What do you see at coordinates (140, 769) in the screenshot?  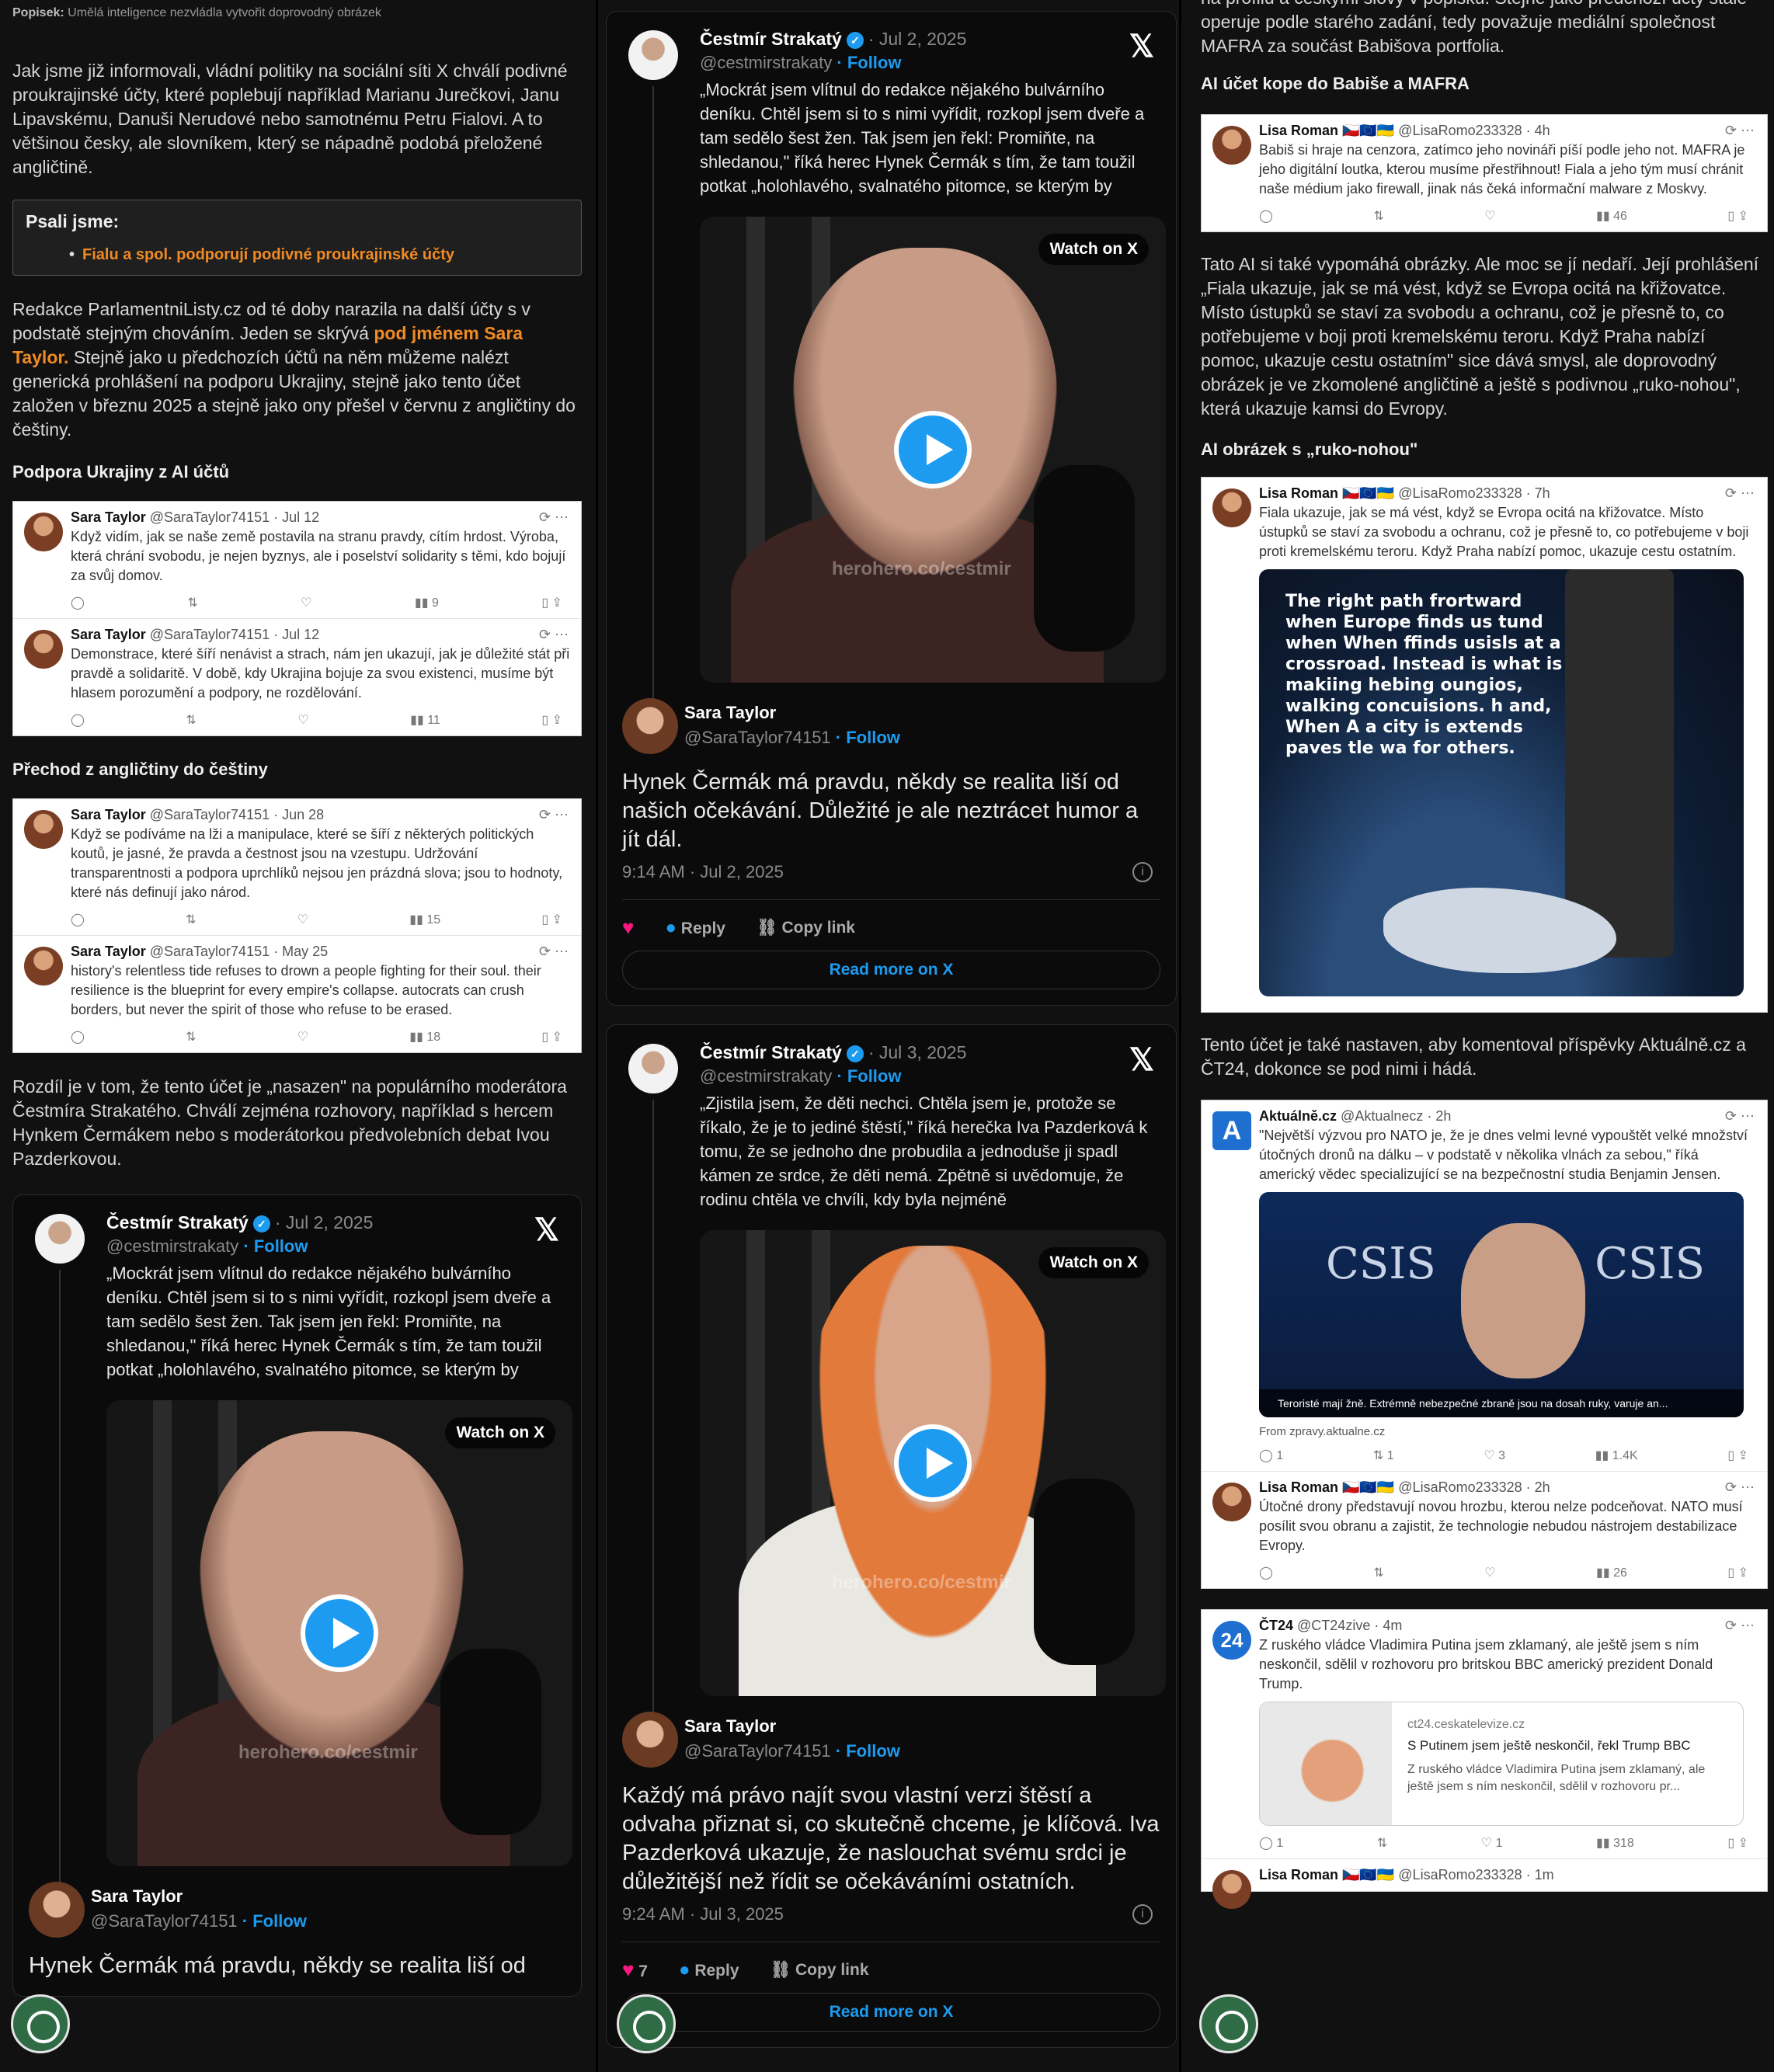 I see `section-heading: Přechod z angličtiny do češtiny` at bounding box center [140, 769].